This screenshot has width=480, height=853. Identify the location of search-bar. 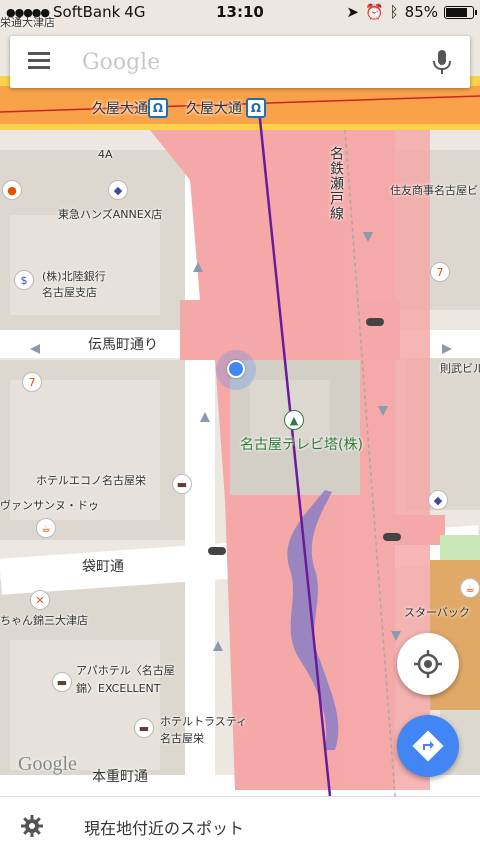
(240, 62).